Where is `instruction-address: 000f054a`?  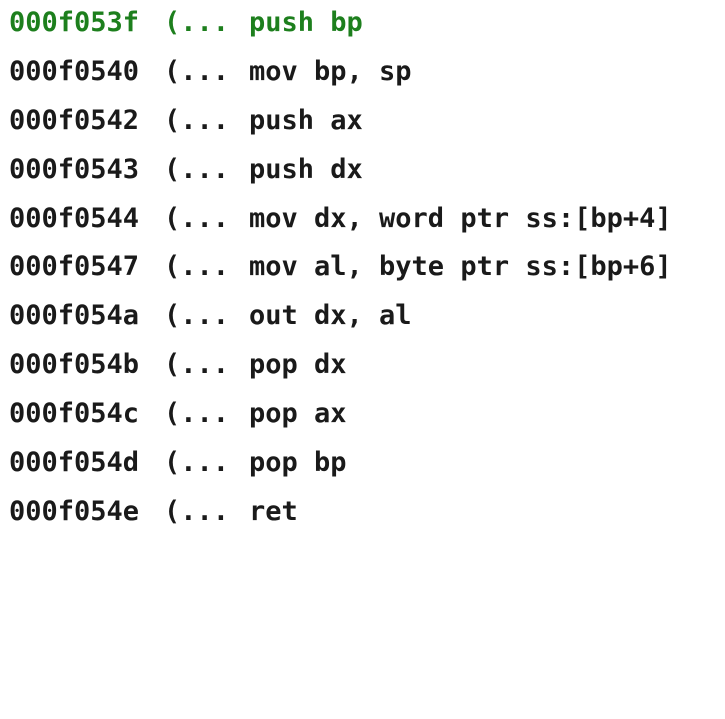
instruction-address: 000f054a is located at coordinates (74, 316).